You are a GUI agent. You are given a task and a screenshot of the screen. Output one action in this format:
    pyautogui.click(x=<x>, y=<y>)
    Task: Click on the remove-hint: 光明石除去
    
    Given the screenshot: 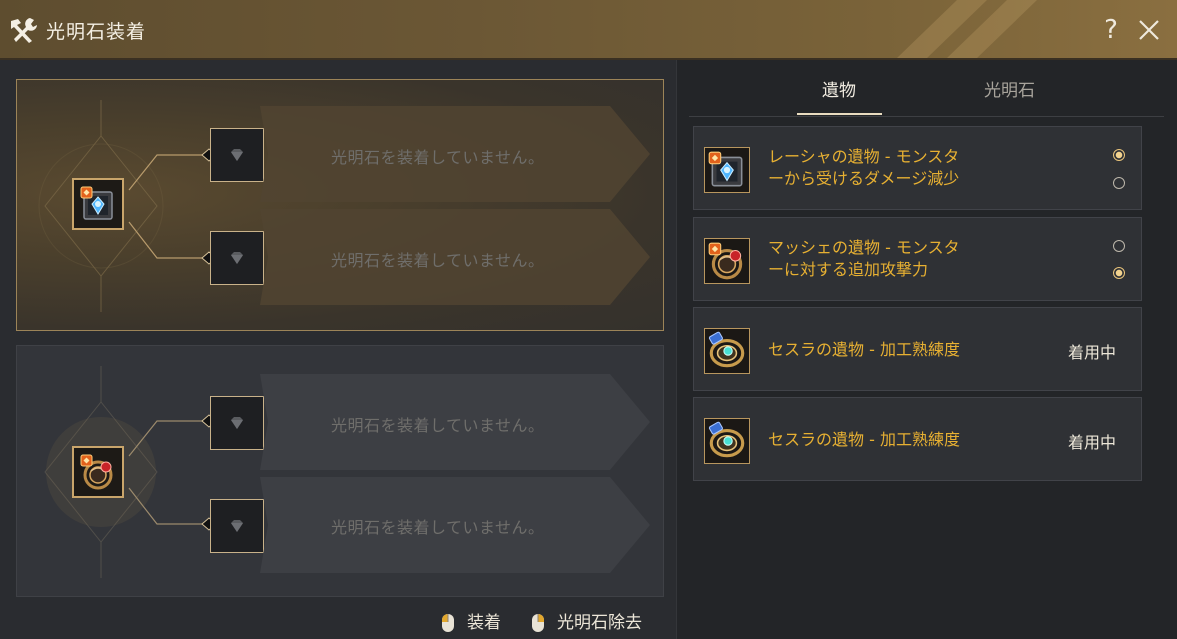 What is the action you would take?
    pyautogui.click(x=586, y=620)
    